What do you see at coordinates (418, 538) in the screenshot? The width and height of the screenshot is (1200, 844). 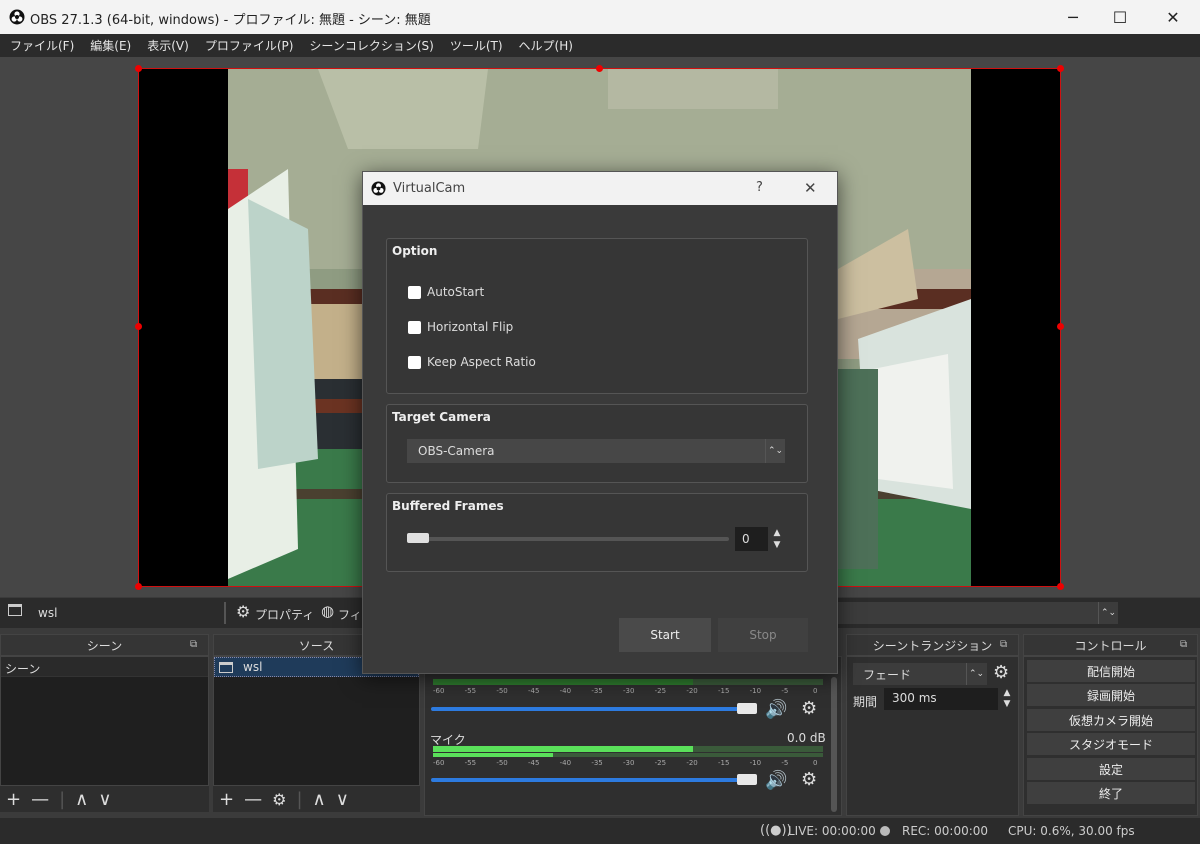 I see `slider-handle` at bounding box center [418, 538].